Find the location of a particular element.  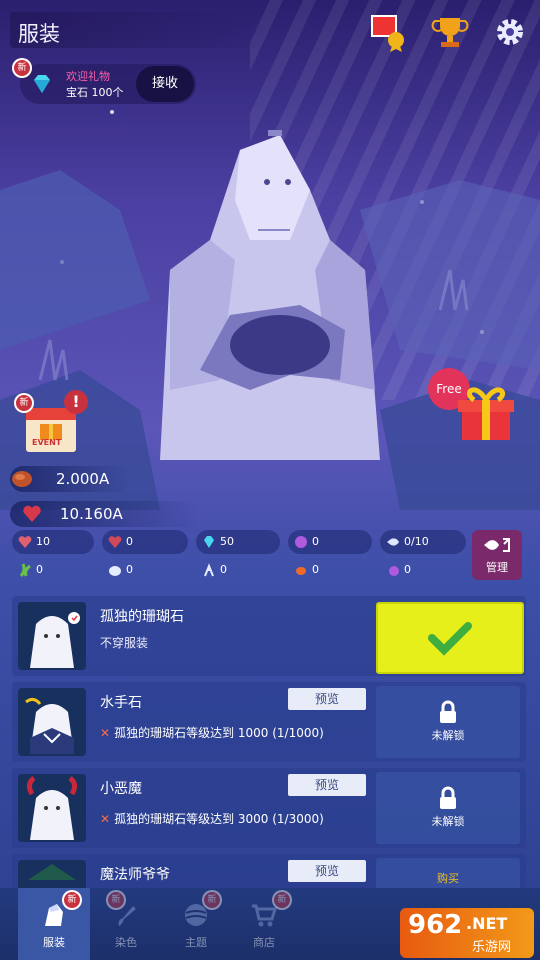

equipped-button is located at coordinates (450, 638).